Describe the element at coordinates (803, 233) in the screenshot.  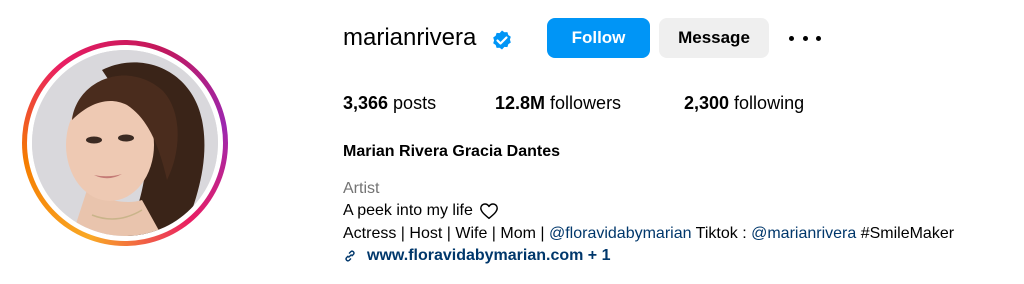
I see `mention-link: @marianrivera` at that location.